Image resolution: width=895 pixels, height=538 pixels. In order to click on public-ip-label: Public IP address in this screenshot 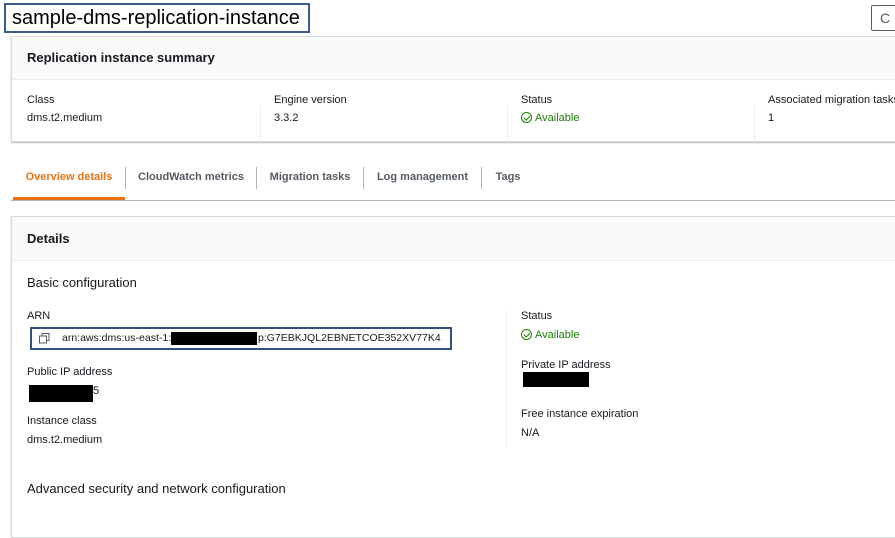, I will do `click(70, 372)`.